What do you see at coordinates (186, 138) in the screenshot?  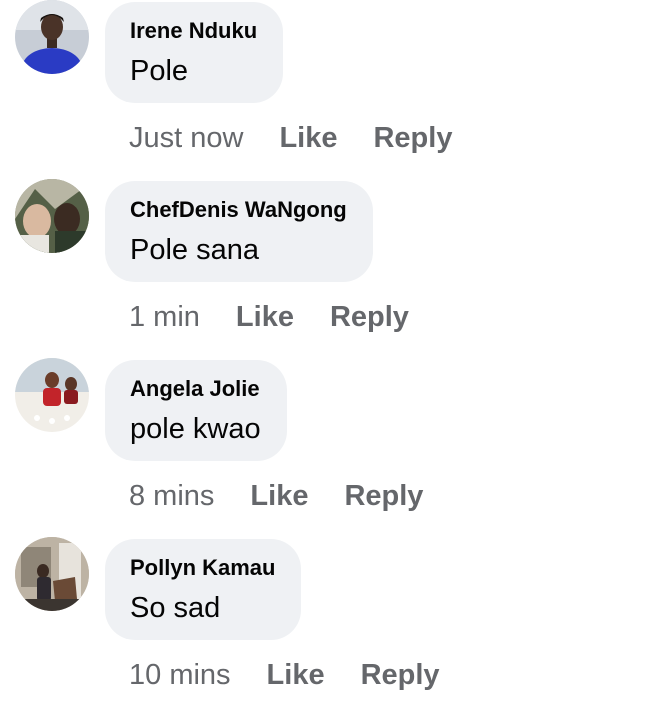 I see `comment-time: Just now` at bounding box center [186, 138].